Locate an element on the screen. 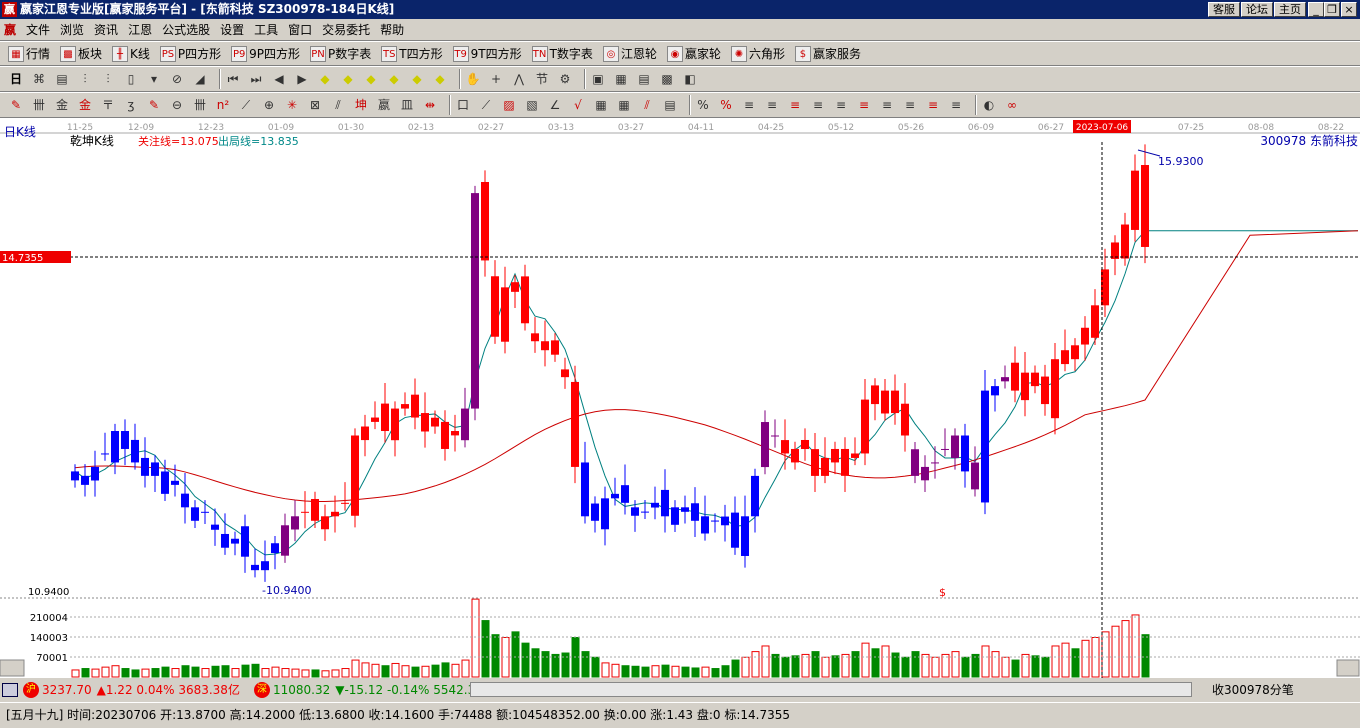  home-button: 主页 is located at coordinates (1290, 9).